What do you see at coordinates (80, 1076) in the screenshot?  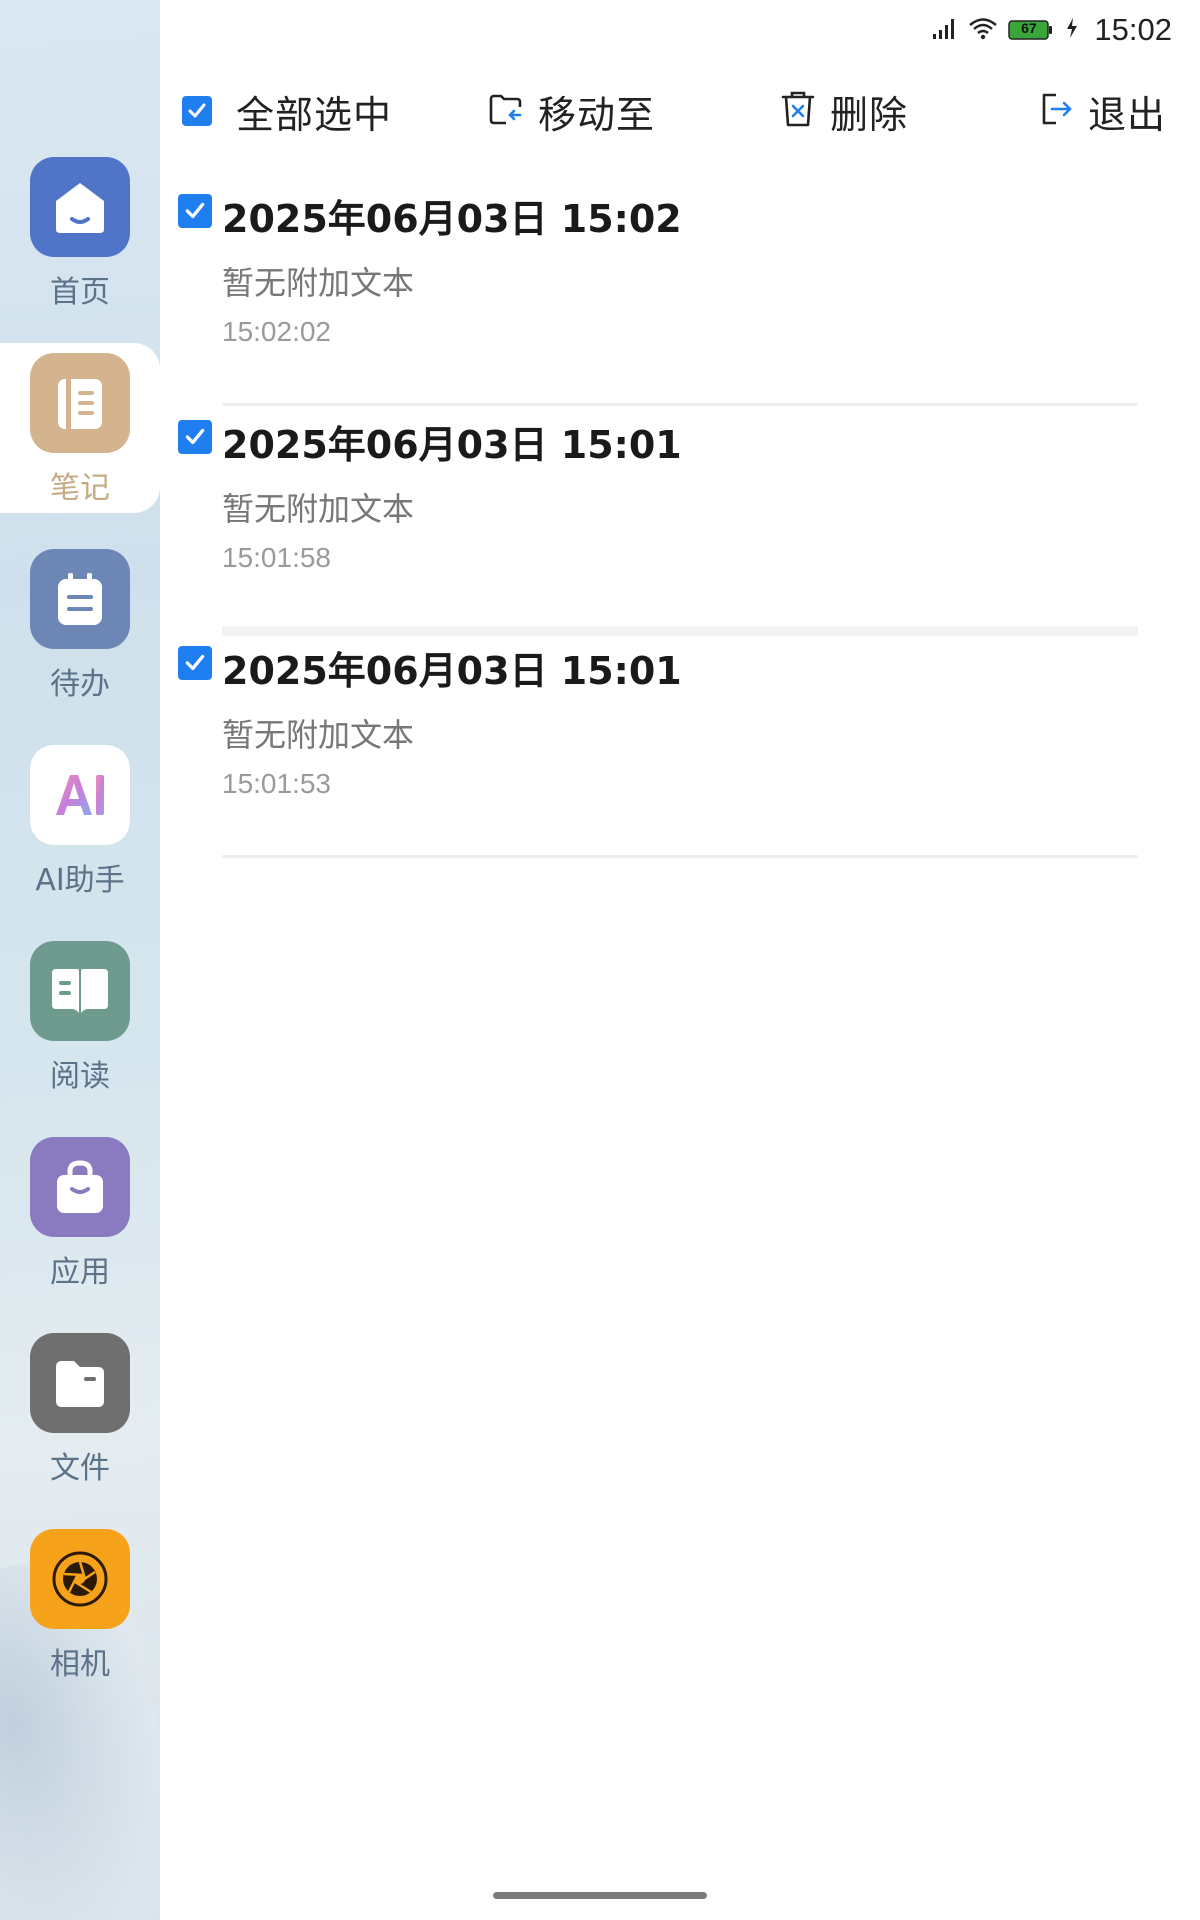 I see `sidebar-item-label: 阅读` at bounding box center [80, 1076].